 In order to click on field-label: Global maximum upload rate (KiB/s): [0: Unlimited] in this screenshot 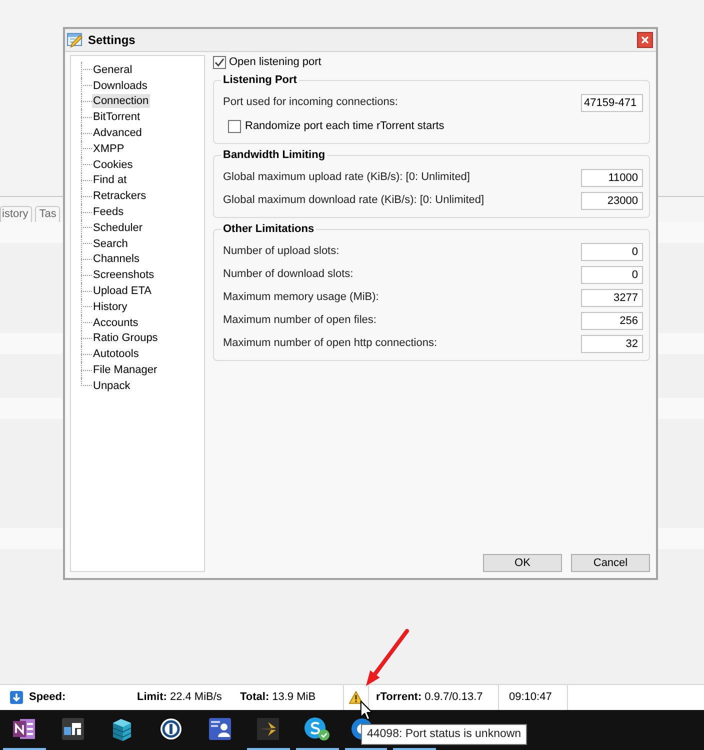, I will do `click(346, 178)`.